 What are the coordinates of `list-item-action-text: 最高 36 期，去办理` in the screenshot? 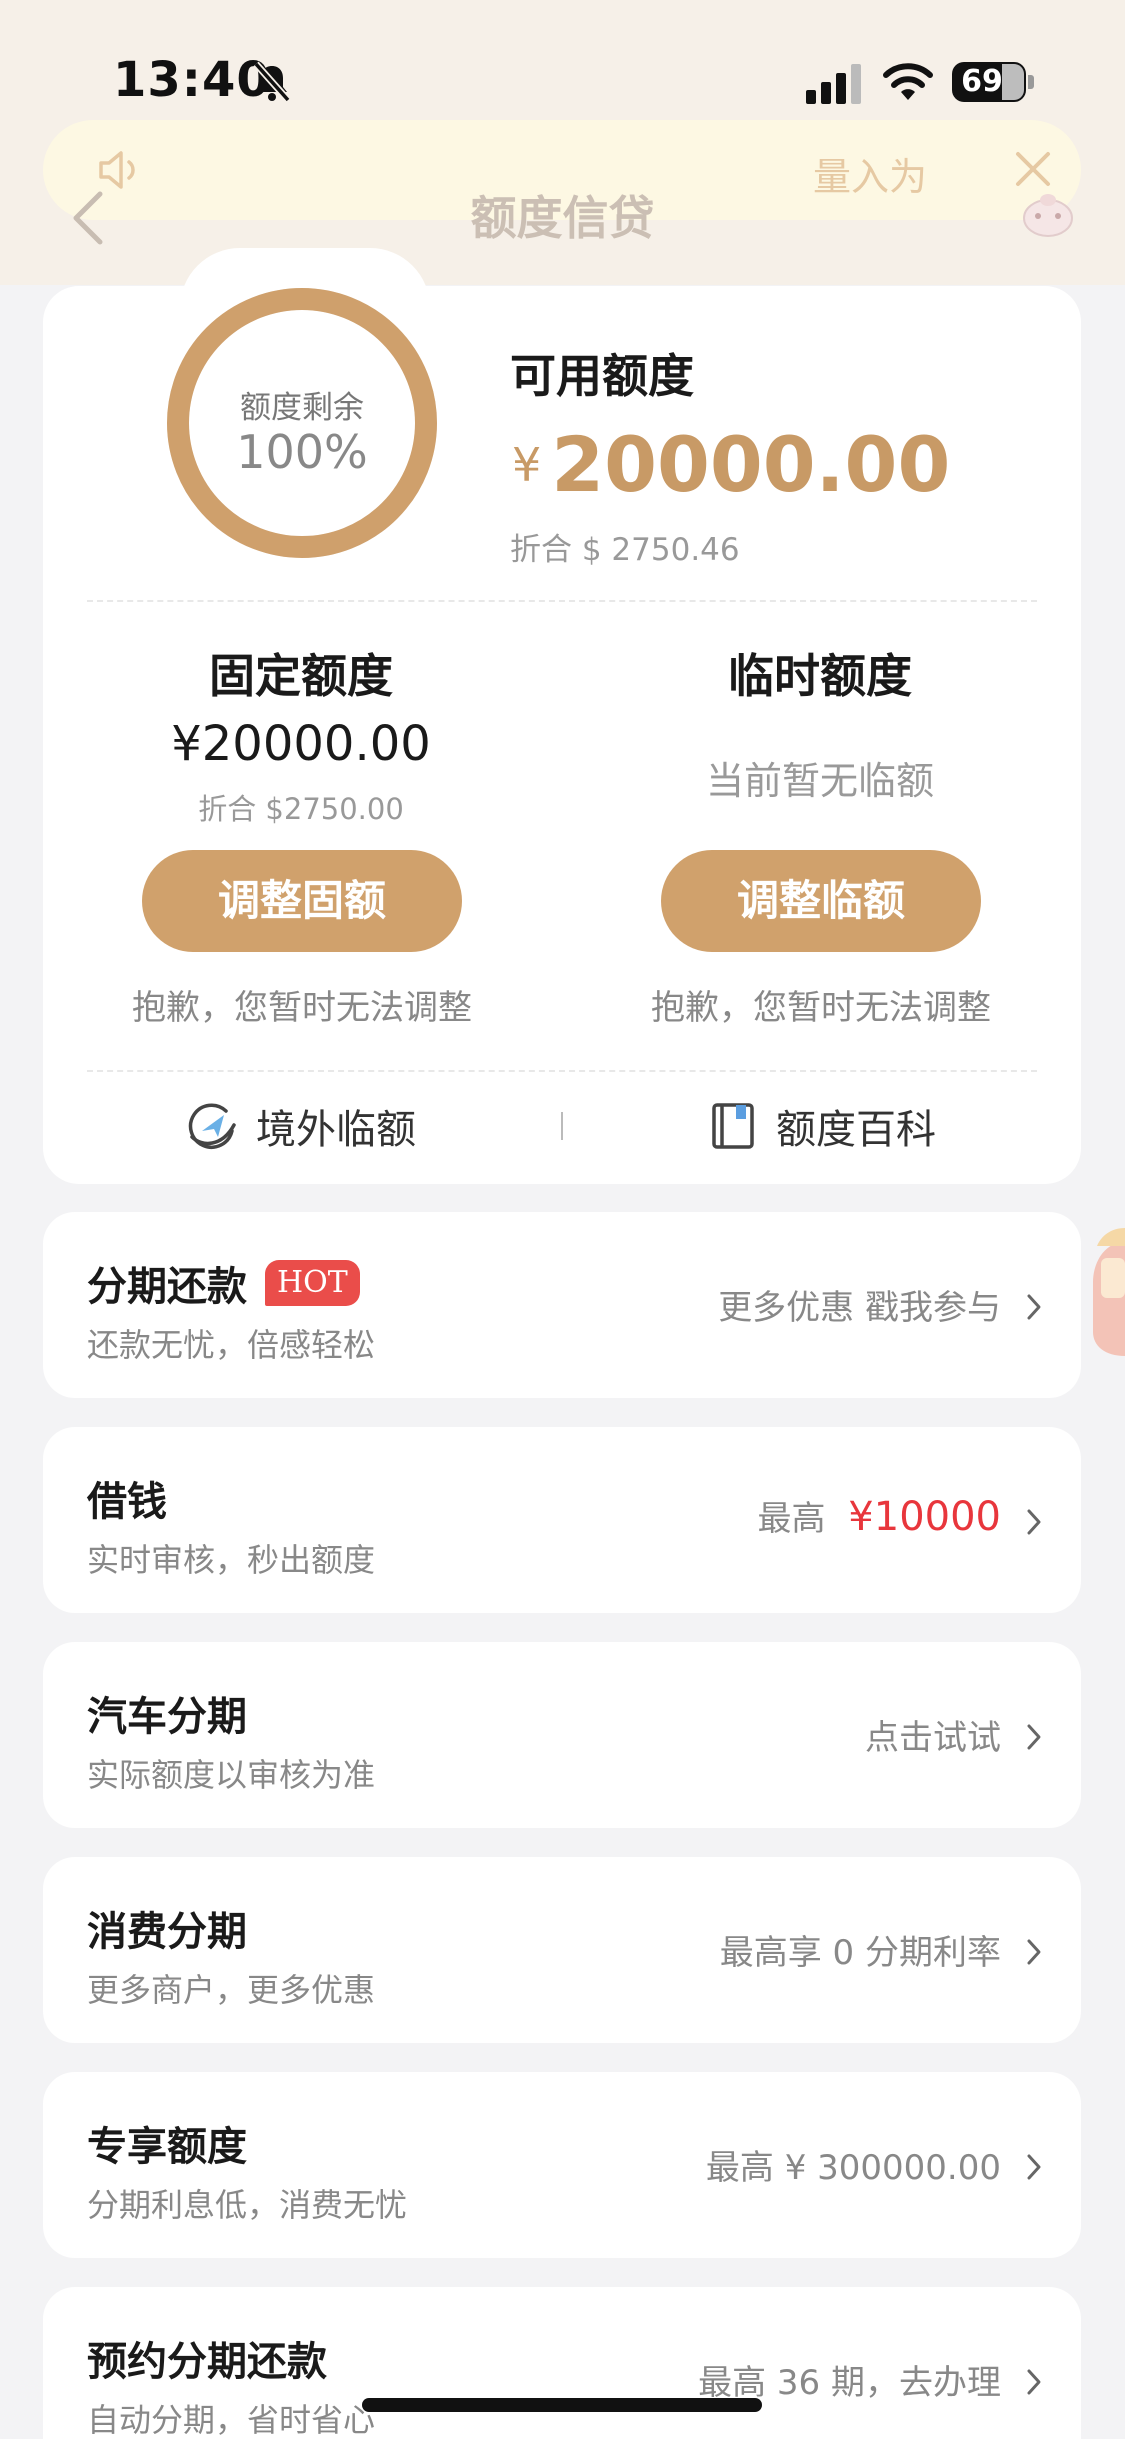 It's located at (849, 2383).